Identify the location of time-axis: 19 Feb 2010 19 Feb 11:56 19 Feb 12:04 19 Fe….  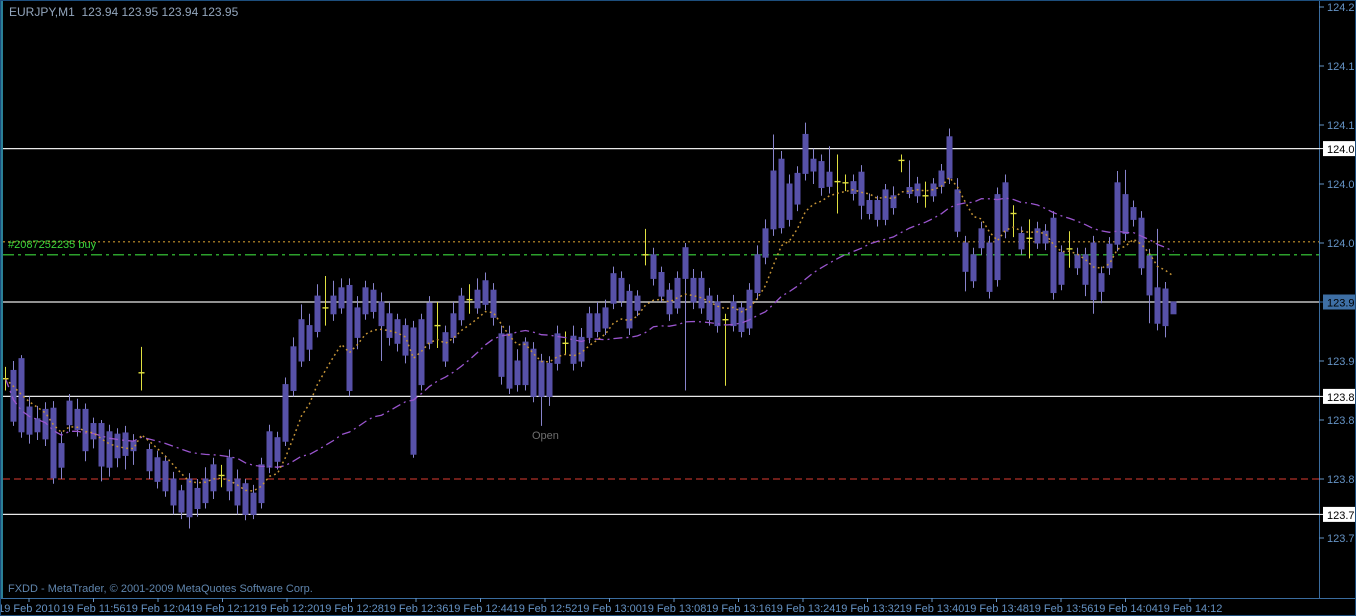
(611, 606).